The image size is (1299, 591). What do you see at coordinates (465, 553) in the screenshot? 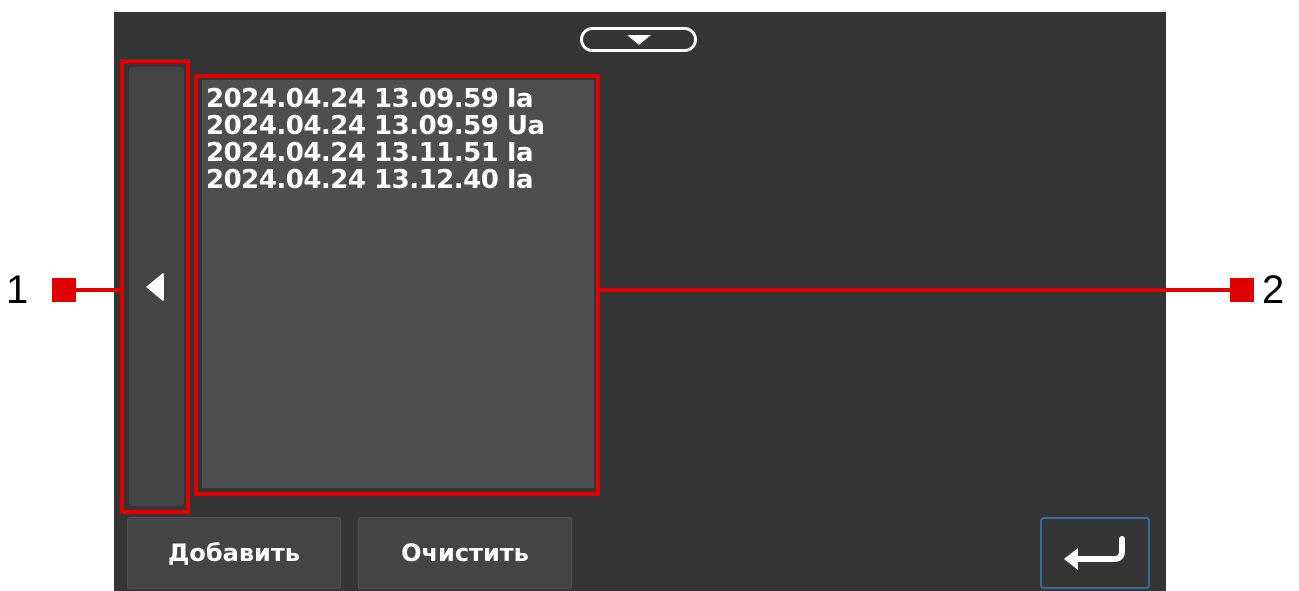
I see `clear-button: Очистить` at bounding box center [465, 553].